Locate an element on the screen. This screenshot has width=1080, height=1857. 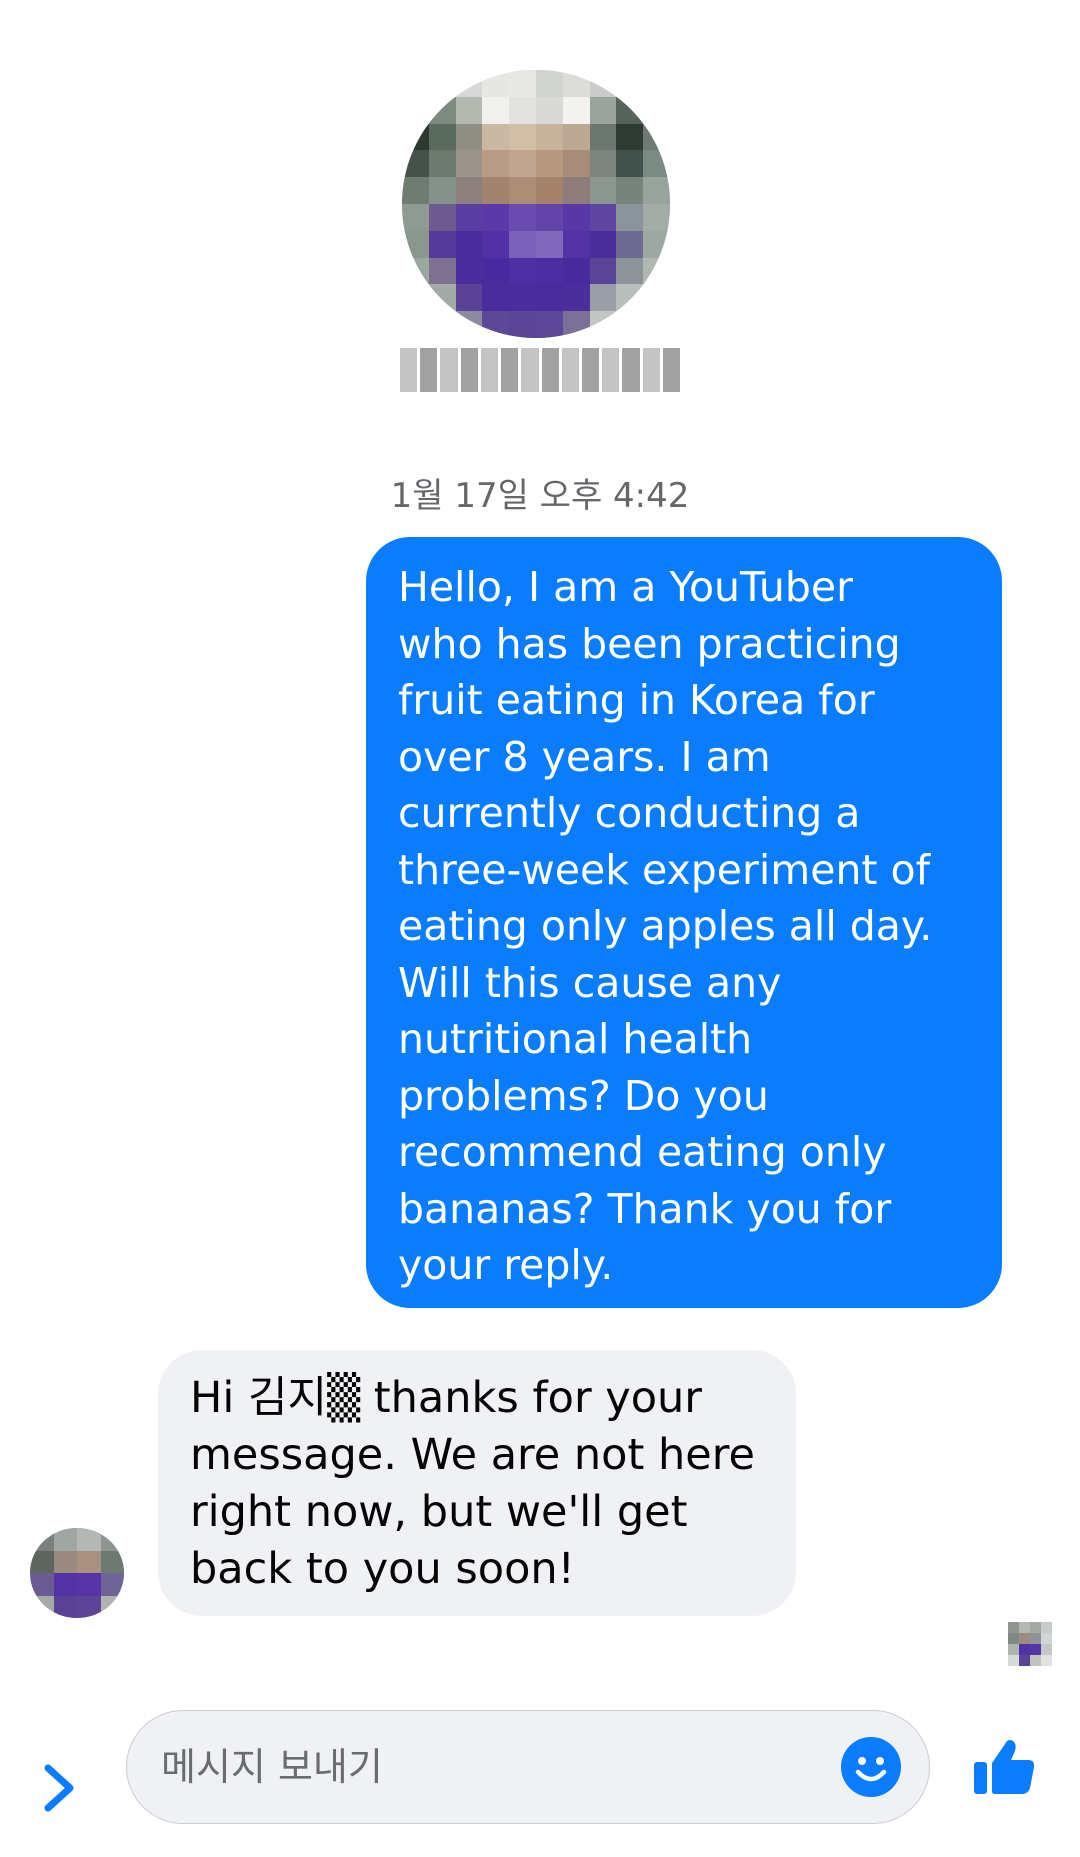
smiley-icon is located at coordinates (871, 1767).